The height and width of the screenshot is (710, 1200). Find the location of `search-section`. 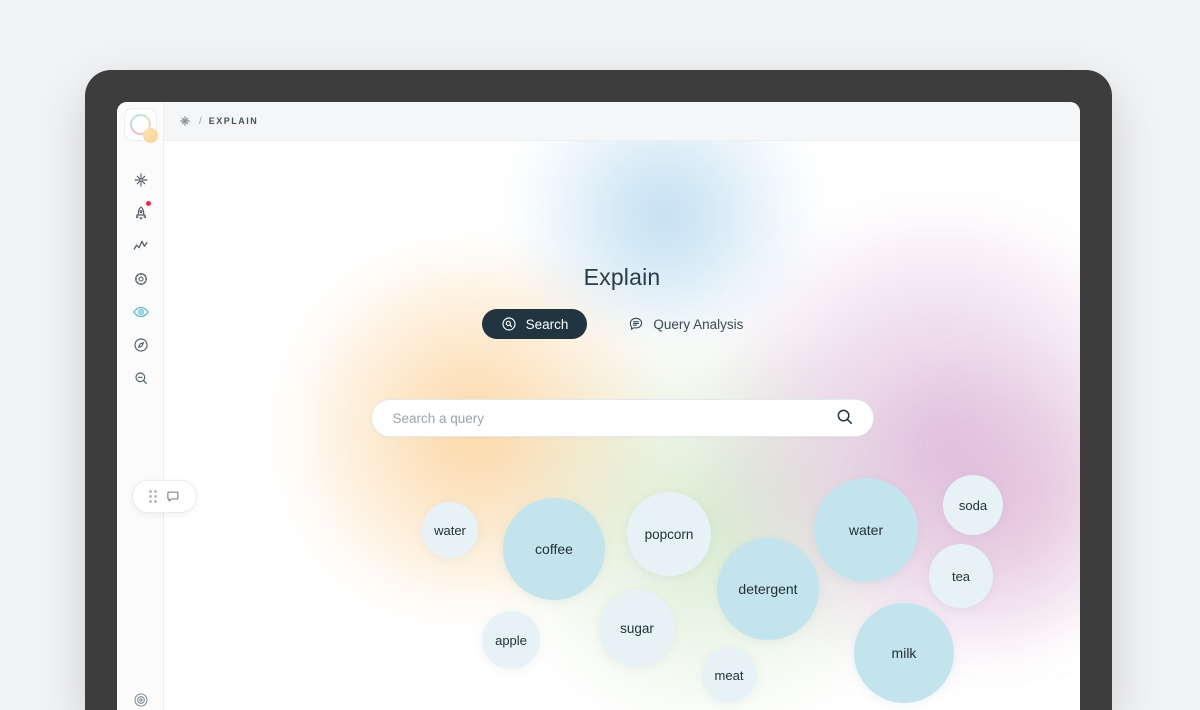

search-section is located at coordinates (622, 418).